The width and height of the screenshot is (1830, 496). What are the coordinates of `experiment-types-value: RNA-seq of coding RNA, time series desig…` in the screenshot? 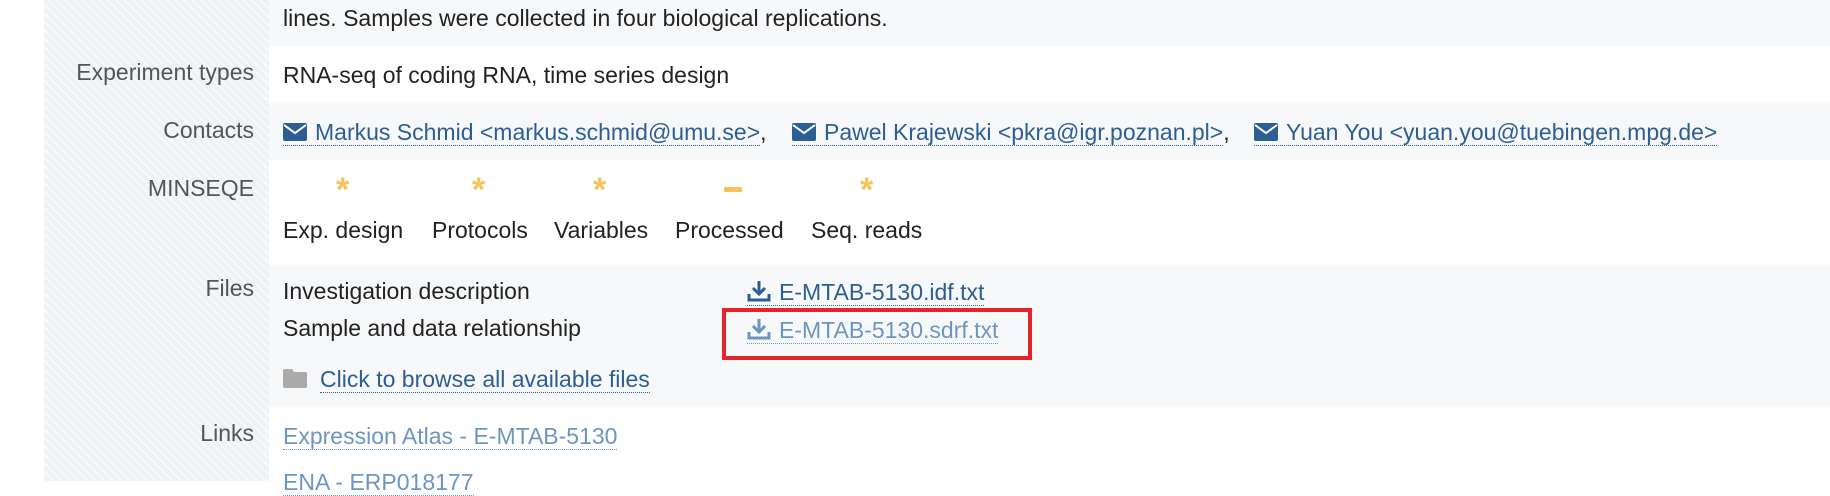 It's located at (506, 75).